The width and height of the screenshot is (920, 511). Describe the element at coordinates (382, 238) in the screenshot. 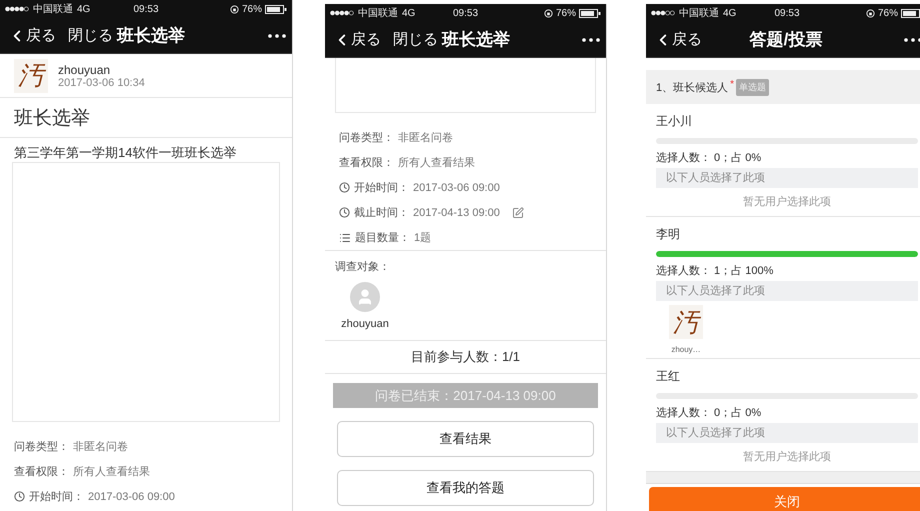

I see `info-label: 题目数量：` at that location.